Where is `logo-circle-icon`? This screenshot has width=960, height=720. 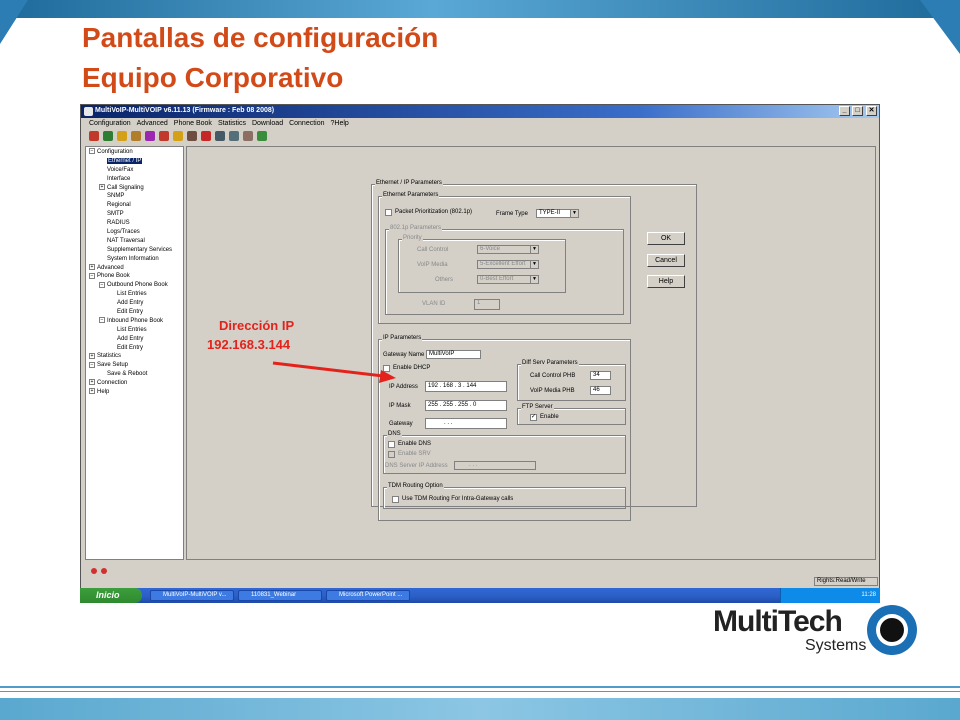 logo-circle-icon is located at coordinates (892, 630).